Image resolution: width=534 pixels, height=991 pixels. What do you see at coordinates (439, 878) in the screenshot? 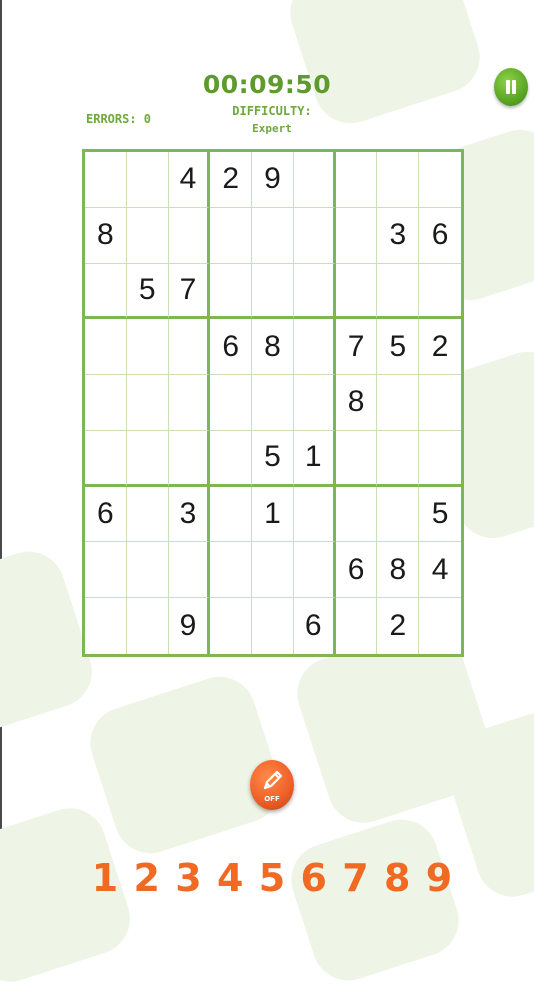
I see `number-button-9: 9` at bounding box center [439, 878].